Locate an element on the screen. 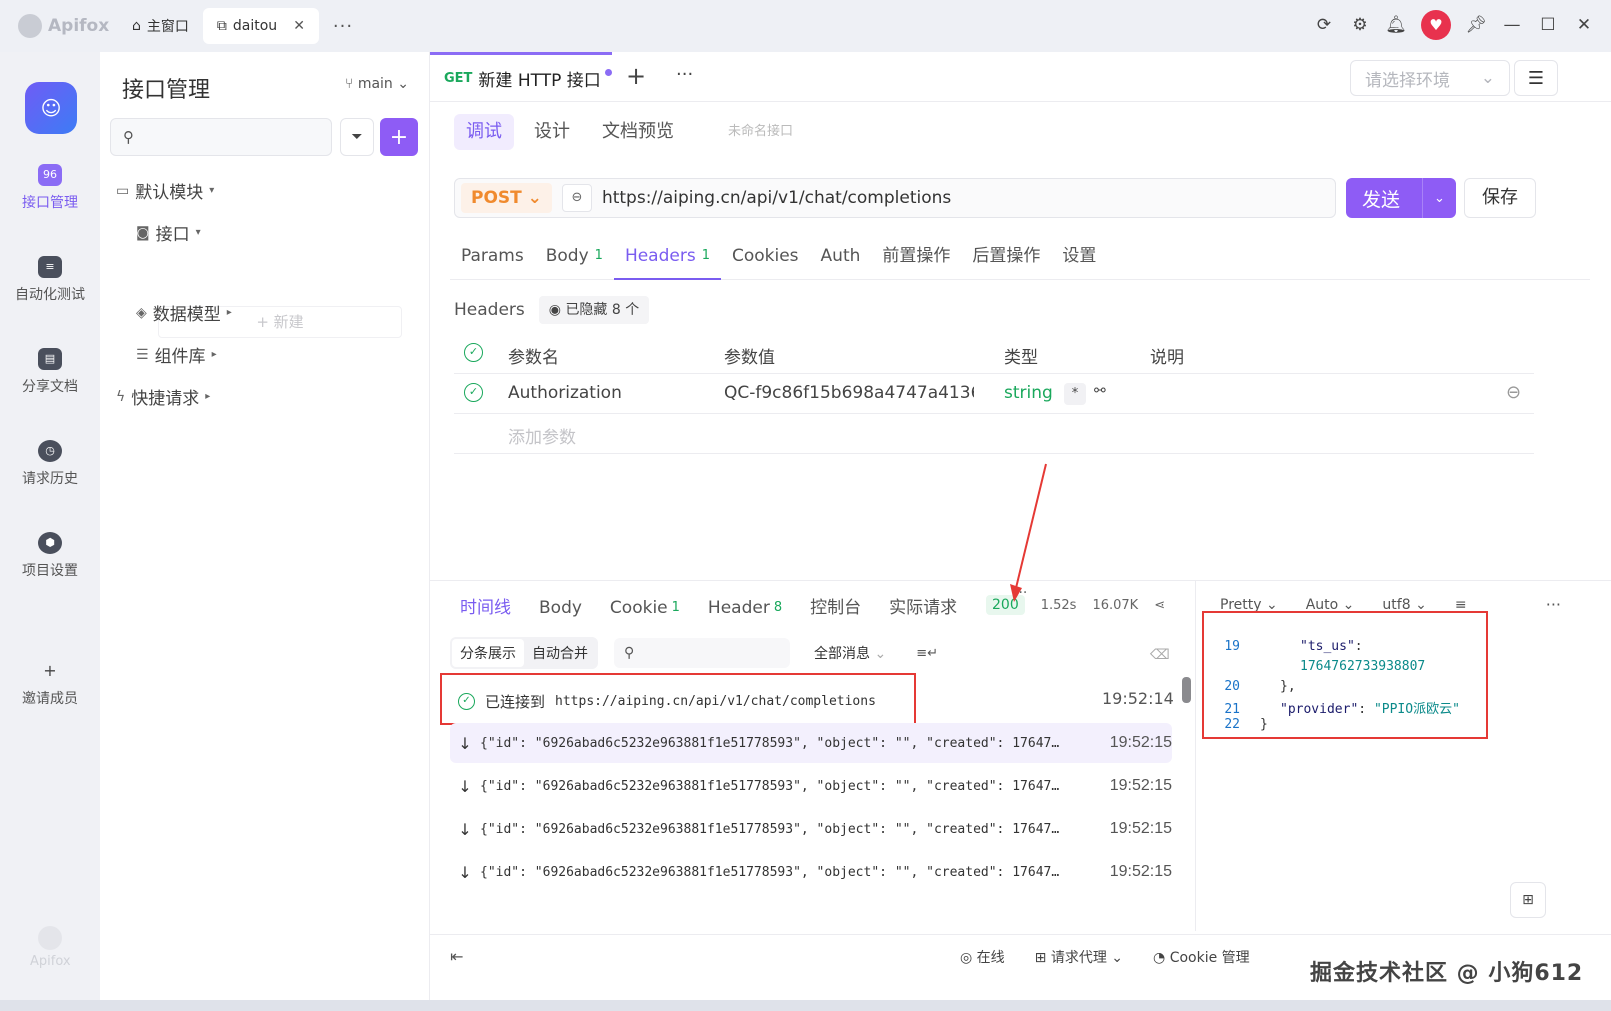 This screenshot has width=1611, height=1011. minimize-icon: — is located at coordinates (1512, 25).